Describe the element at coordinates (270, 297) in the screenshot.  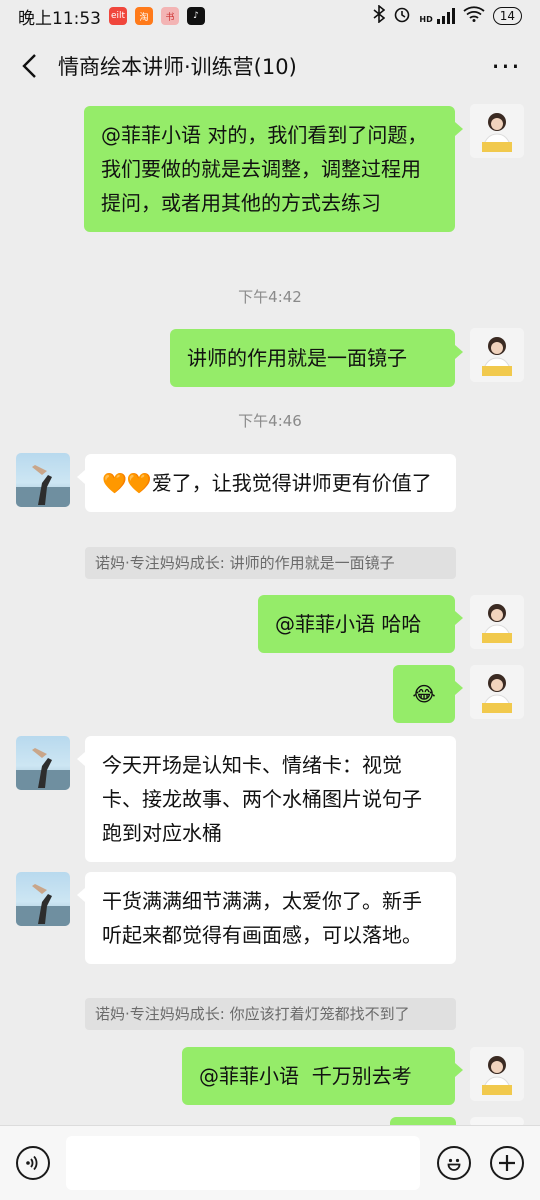
I see `timestamp: 下午4:42` at that location.